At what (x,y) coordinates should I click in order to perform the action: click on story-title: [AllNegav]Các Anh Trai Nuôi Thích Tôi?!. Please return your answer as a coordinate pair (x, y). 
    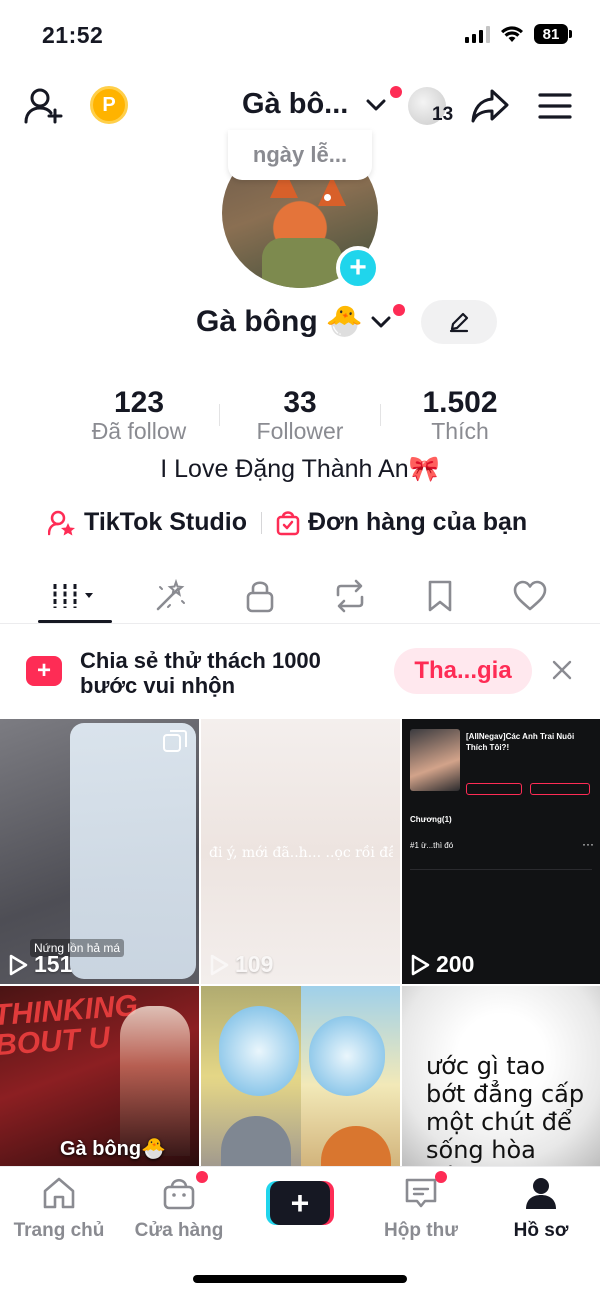
    Looking at the image, I should click on (520, 742).